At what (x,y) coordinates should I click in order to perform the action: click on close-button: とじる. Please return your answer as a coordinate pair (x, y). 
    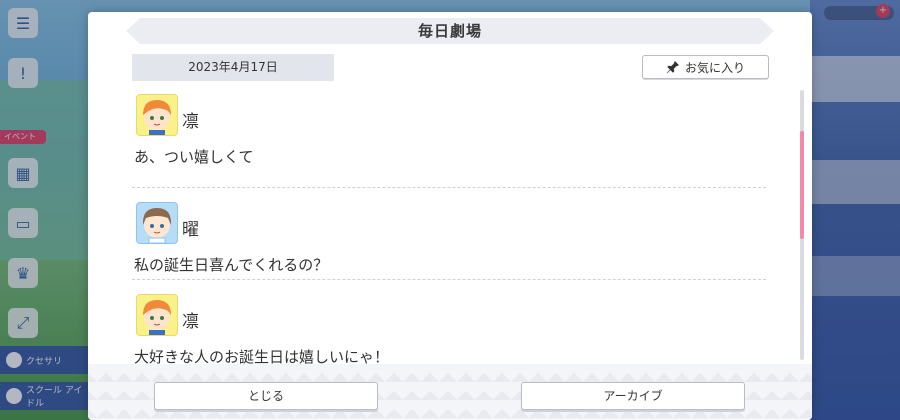
    Looking at the image, I should click on (266, 396).